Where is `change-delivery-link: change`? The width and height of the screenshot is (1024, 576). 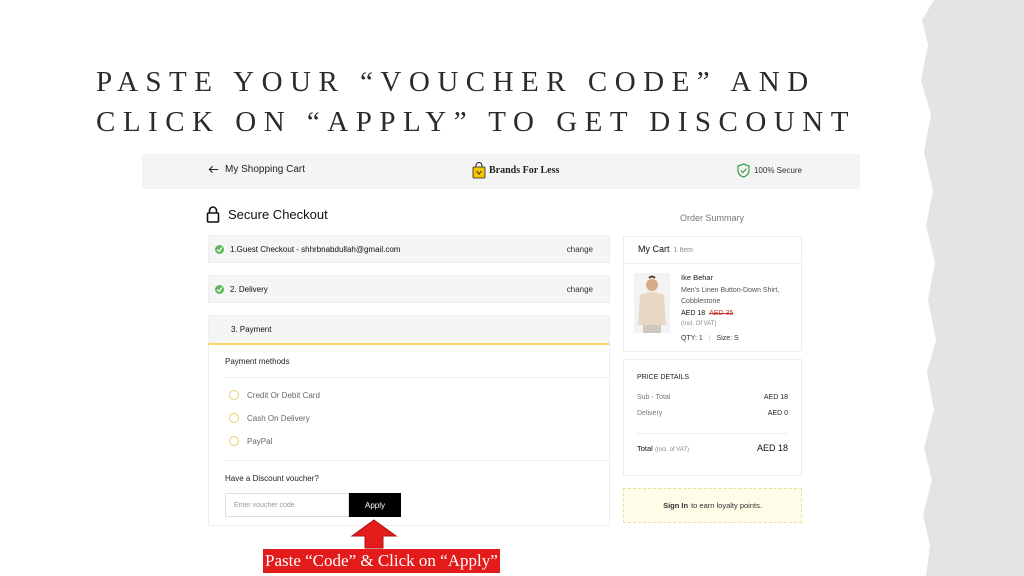
change-delivery-link: change is located at coordinates (580, 289).